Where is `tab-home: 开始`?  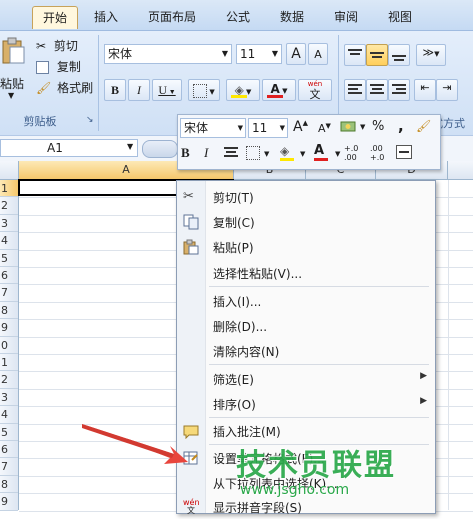 tab-home: 开始 is located at coordinates (55, 17).